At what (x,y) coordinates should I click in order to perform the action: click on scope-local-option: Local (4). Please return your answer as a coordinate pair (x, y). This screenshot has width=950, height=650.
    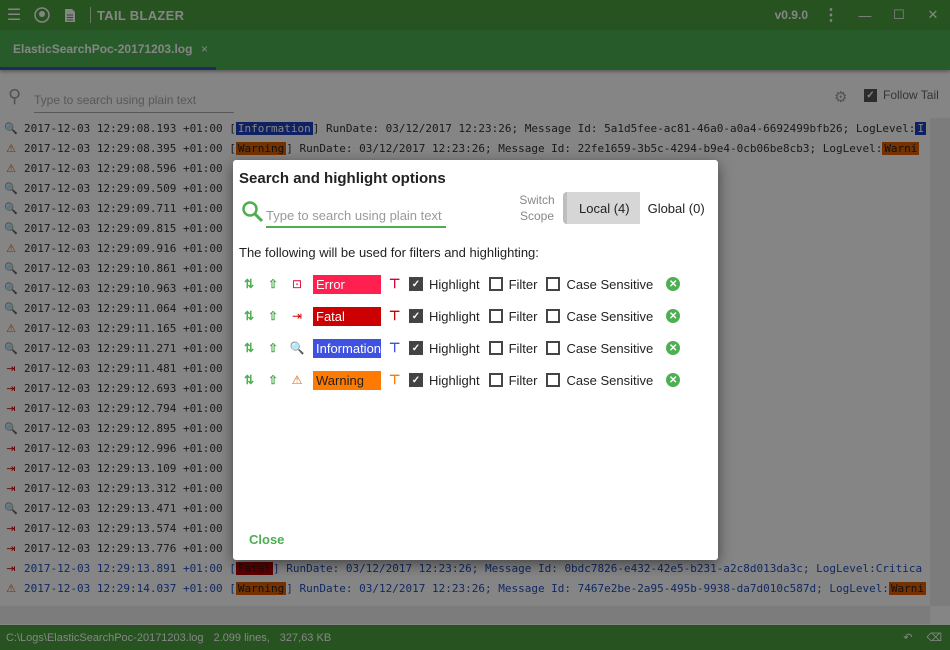
    Looking at the image, I should click on (601, 208).